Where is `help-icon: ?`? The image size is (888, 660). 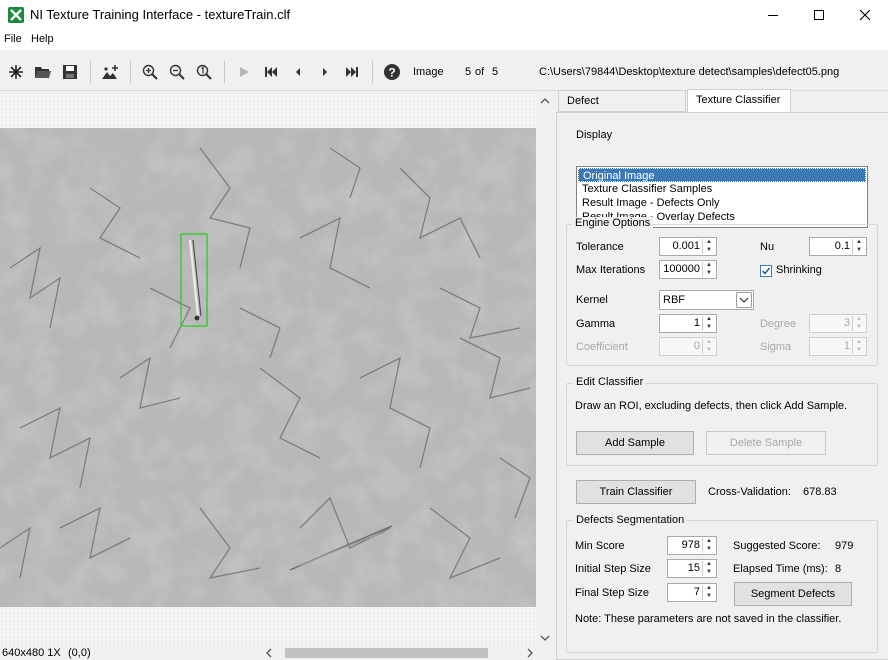 help-icon: ? is located at coordinates (392, 72).